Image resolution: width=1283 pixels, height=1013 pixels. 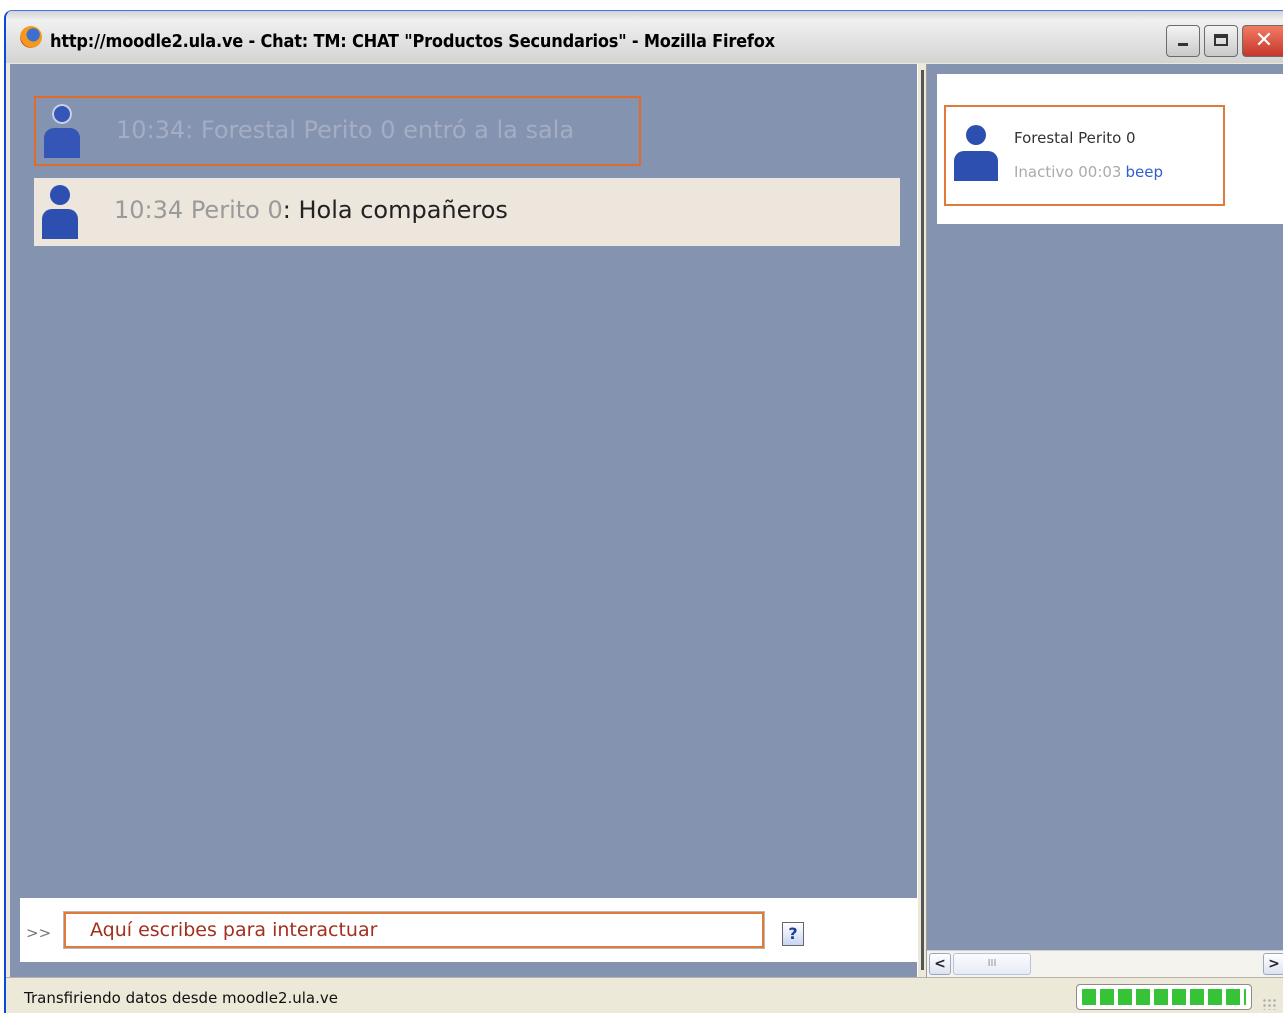 I want to click on user-list-item: Forestal Perito 0 Inactivo 00:03 beep, so click(x=1084, y=155).